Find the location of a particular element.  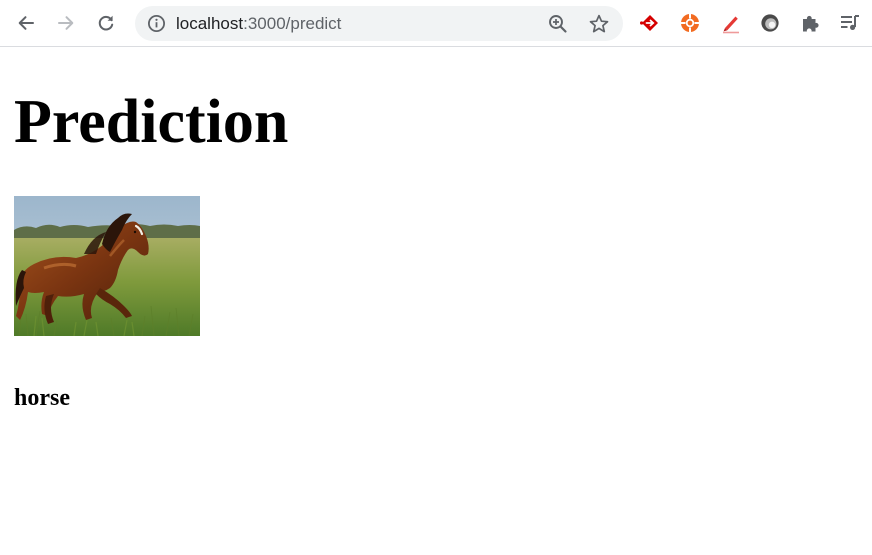

puzzle-icon is located at coordinates (810, 23).